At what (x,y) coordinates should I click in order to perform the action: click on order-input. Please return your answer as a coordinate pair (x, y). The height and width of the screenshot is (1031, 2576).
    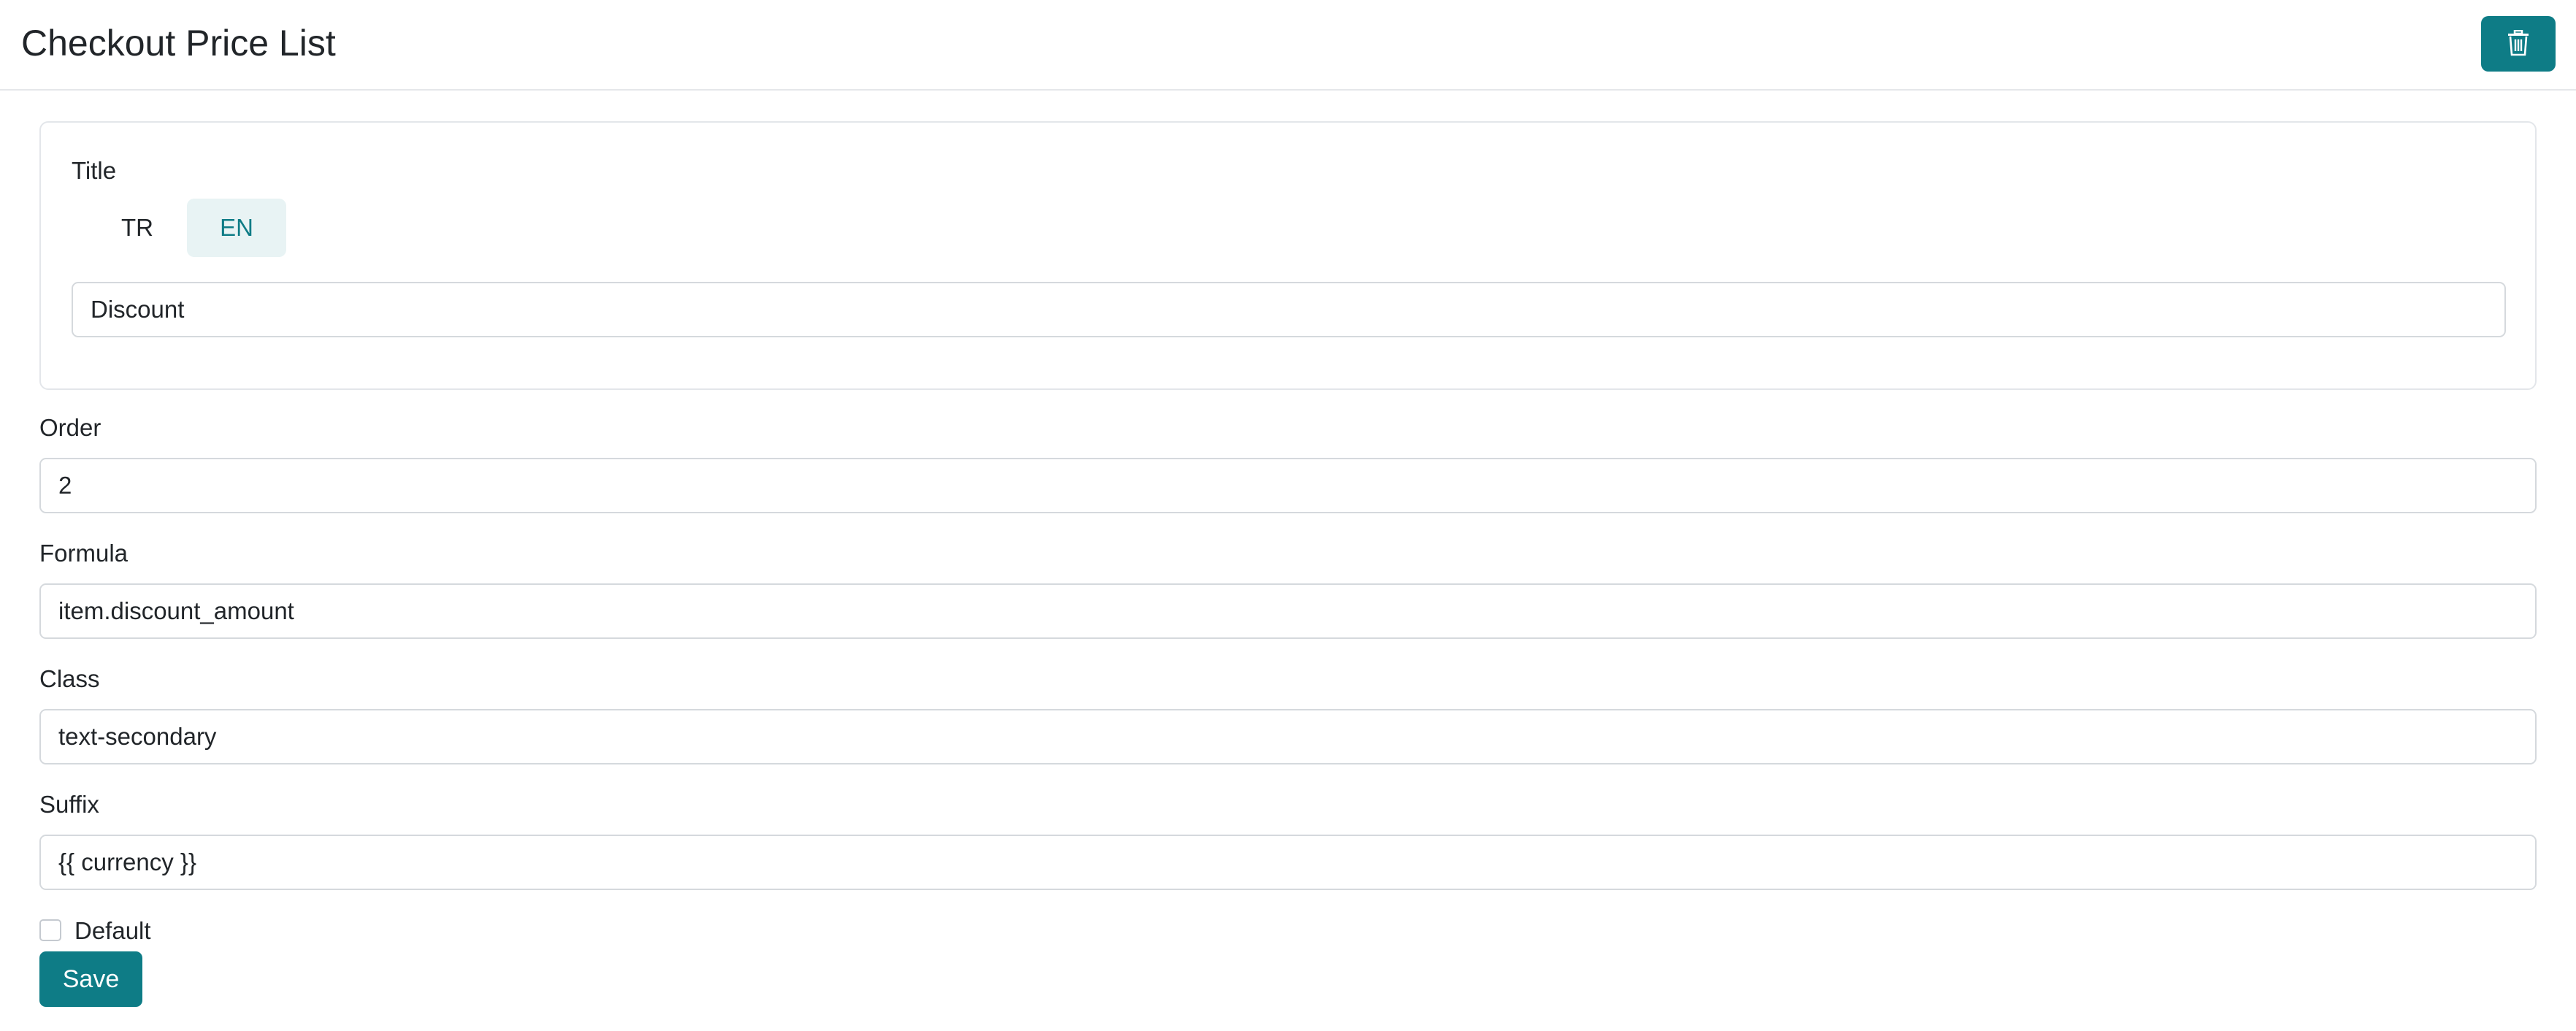
    Looking at the image, I should click on (1288, 485).